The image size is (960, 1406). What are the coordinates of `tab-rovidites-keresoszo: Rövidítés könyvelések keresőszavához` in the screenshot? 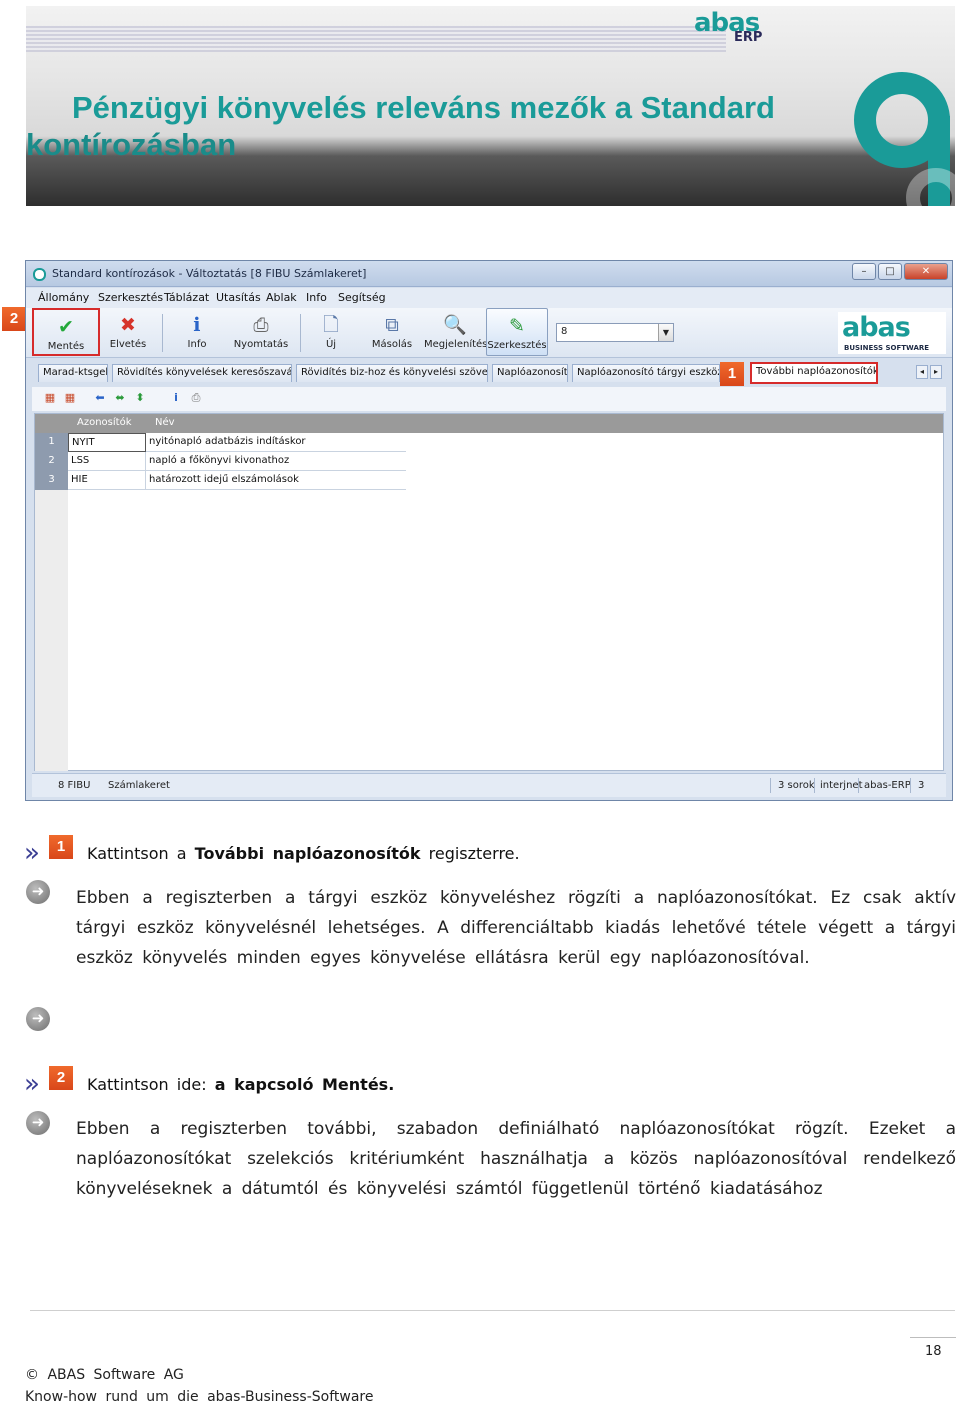 It's located at (202, 373).